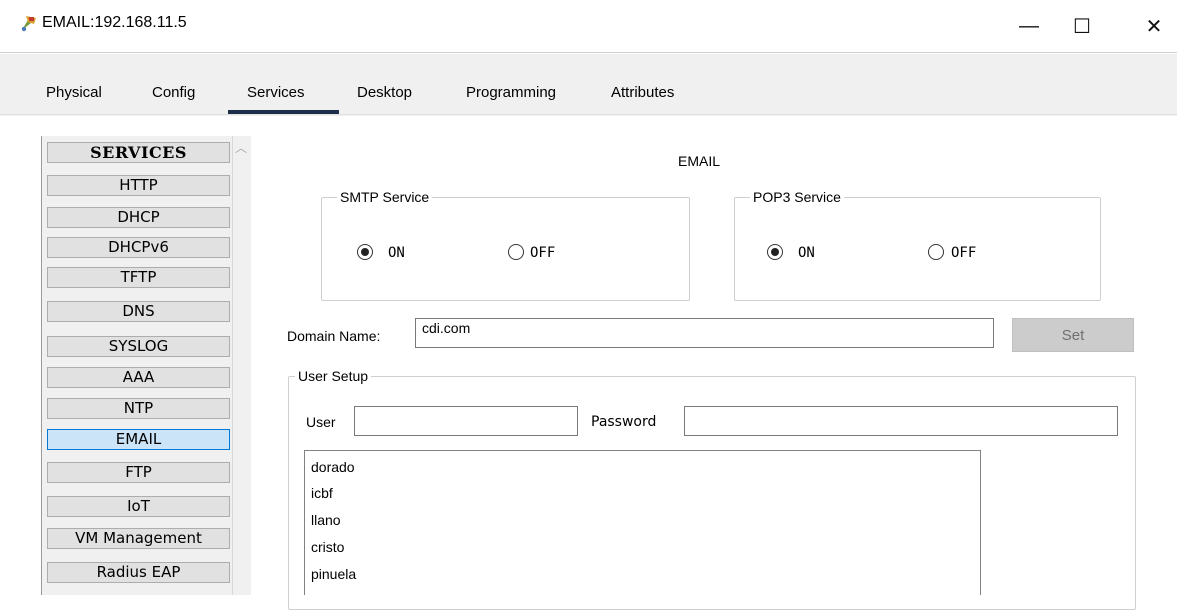 Image resolution: width=1177 pixels, height=610 pixels. I want to click on domain-name-input, so click(704, 333).